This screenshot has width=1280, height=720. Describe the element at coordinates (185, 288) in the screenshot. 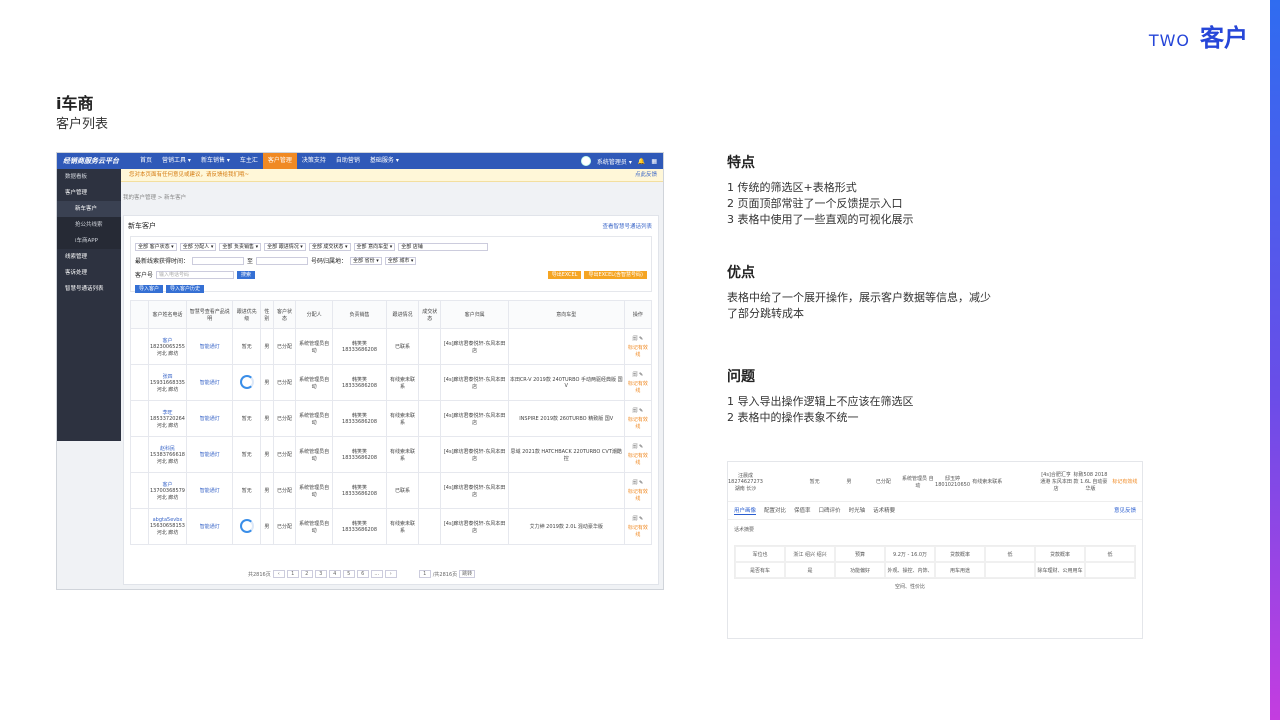

I see `import-history-button: 导入客户历史` at that location.